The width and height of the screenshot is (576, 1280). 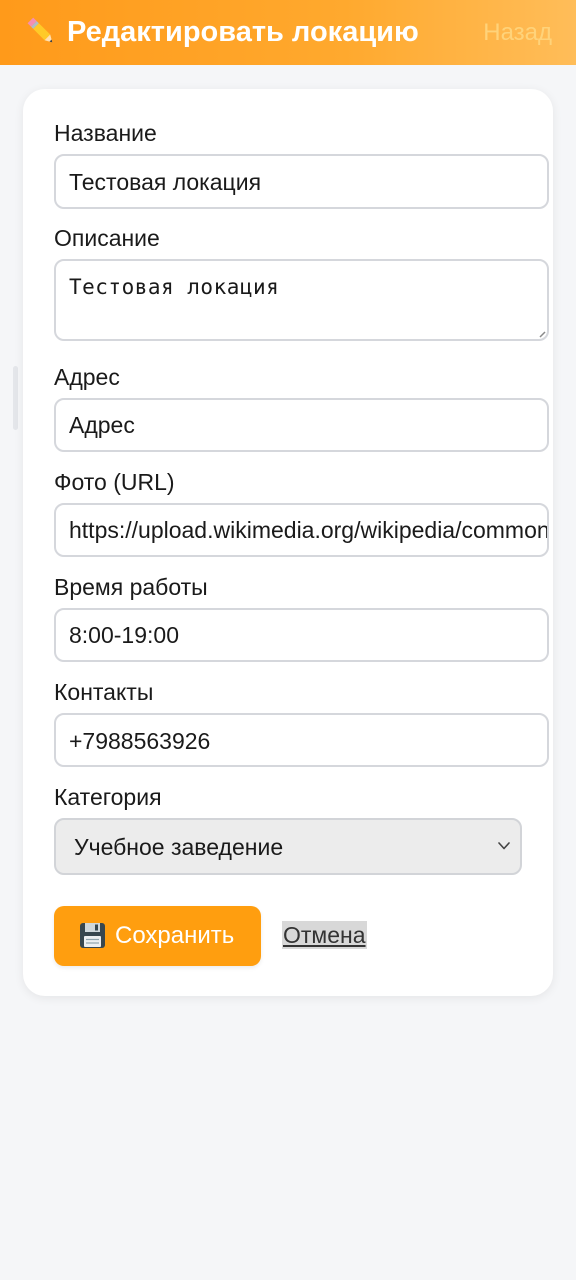 I want to click on description-label: Описание, so click(x=107, y=238).